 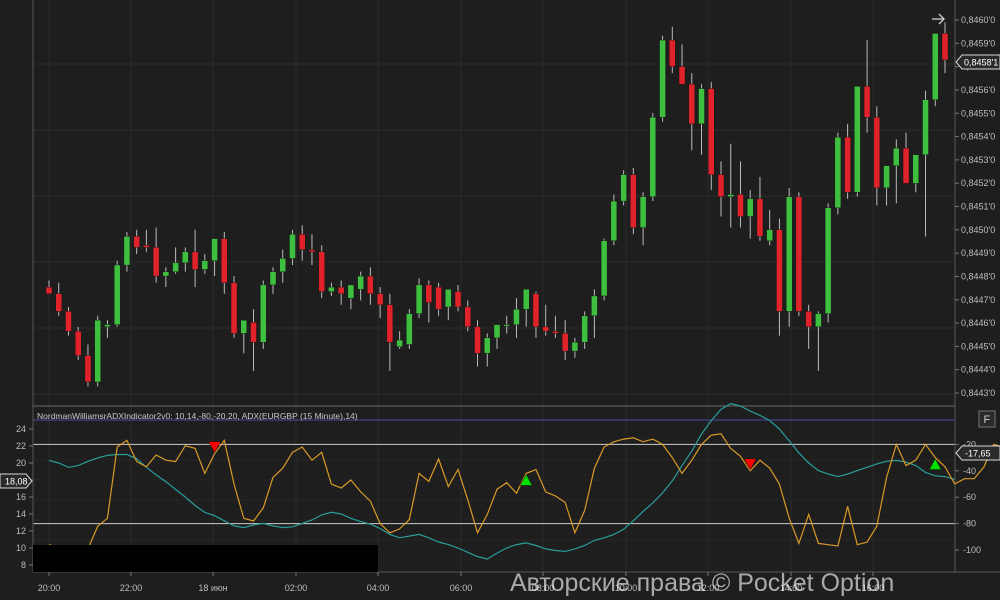 I want to click on watermark: Авторские права © Pocket Option, so click(x=702, y=583).